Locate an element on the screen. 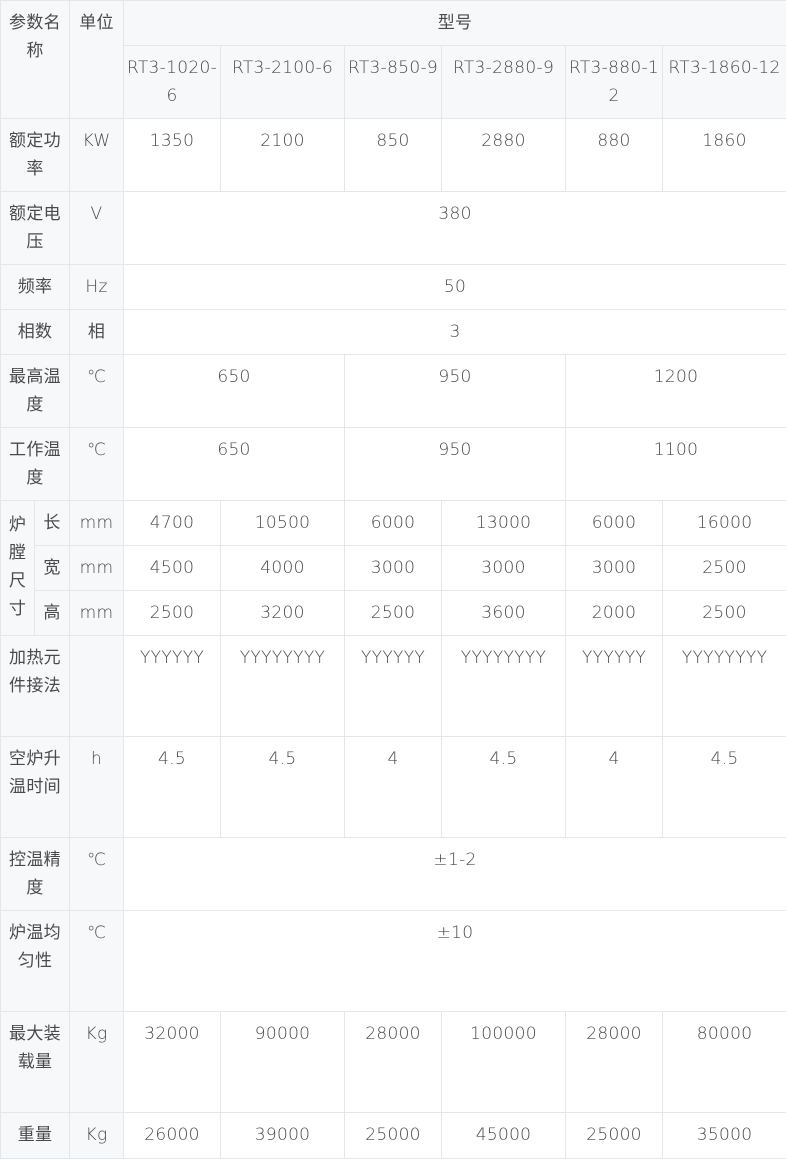 This screenshot has height=1159, width=786. value-cell: 32000 is located at coordinates (172, 1062).